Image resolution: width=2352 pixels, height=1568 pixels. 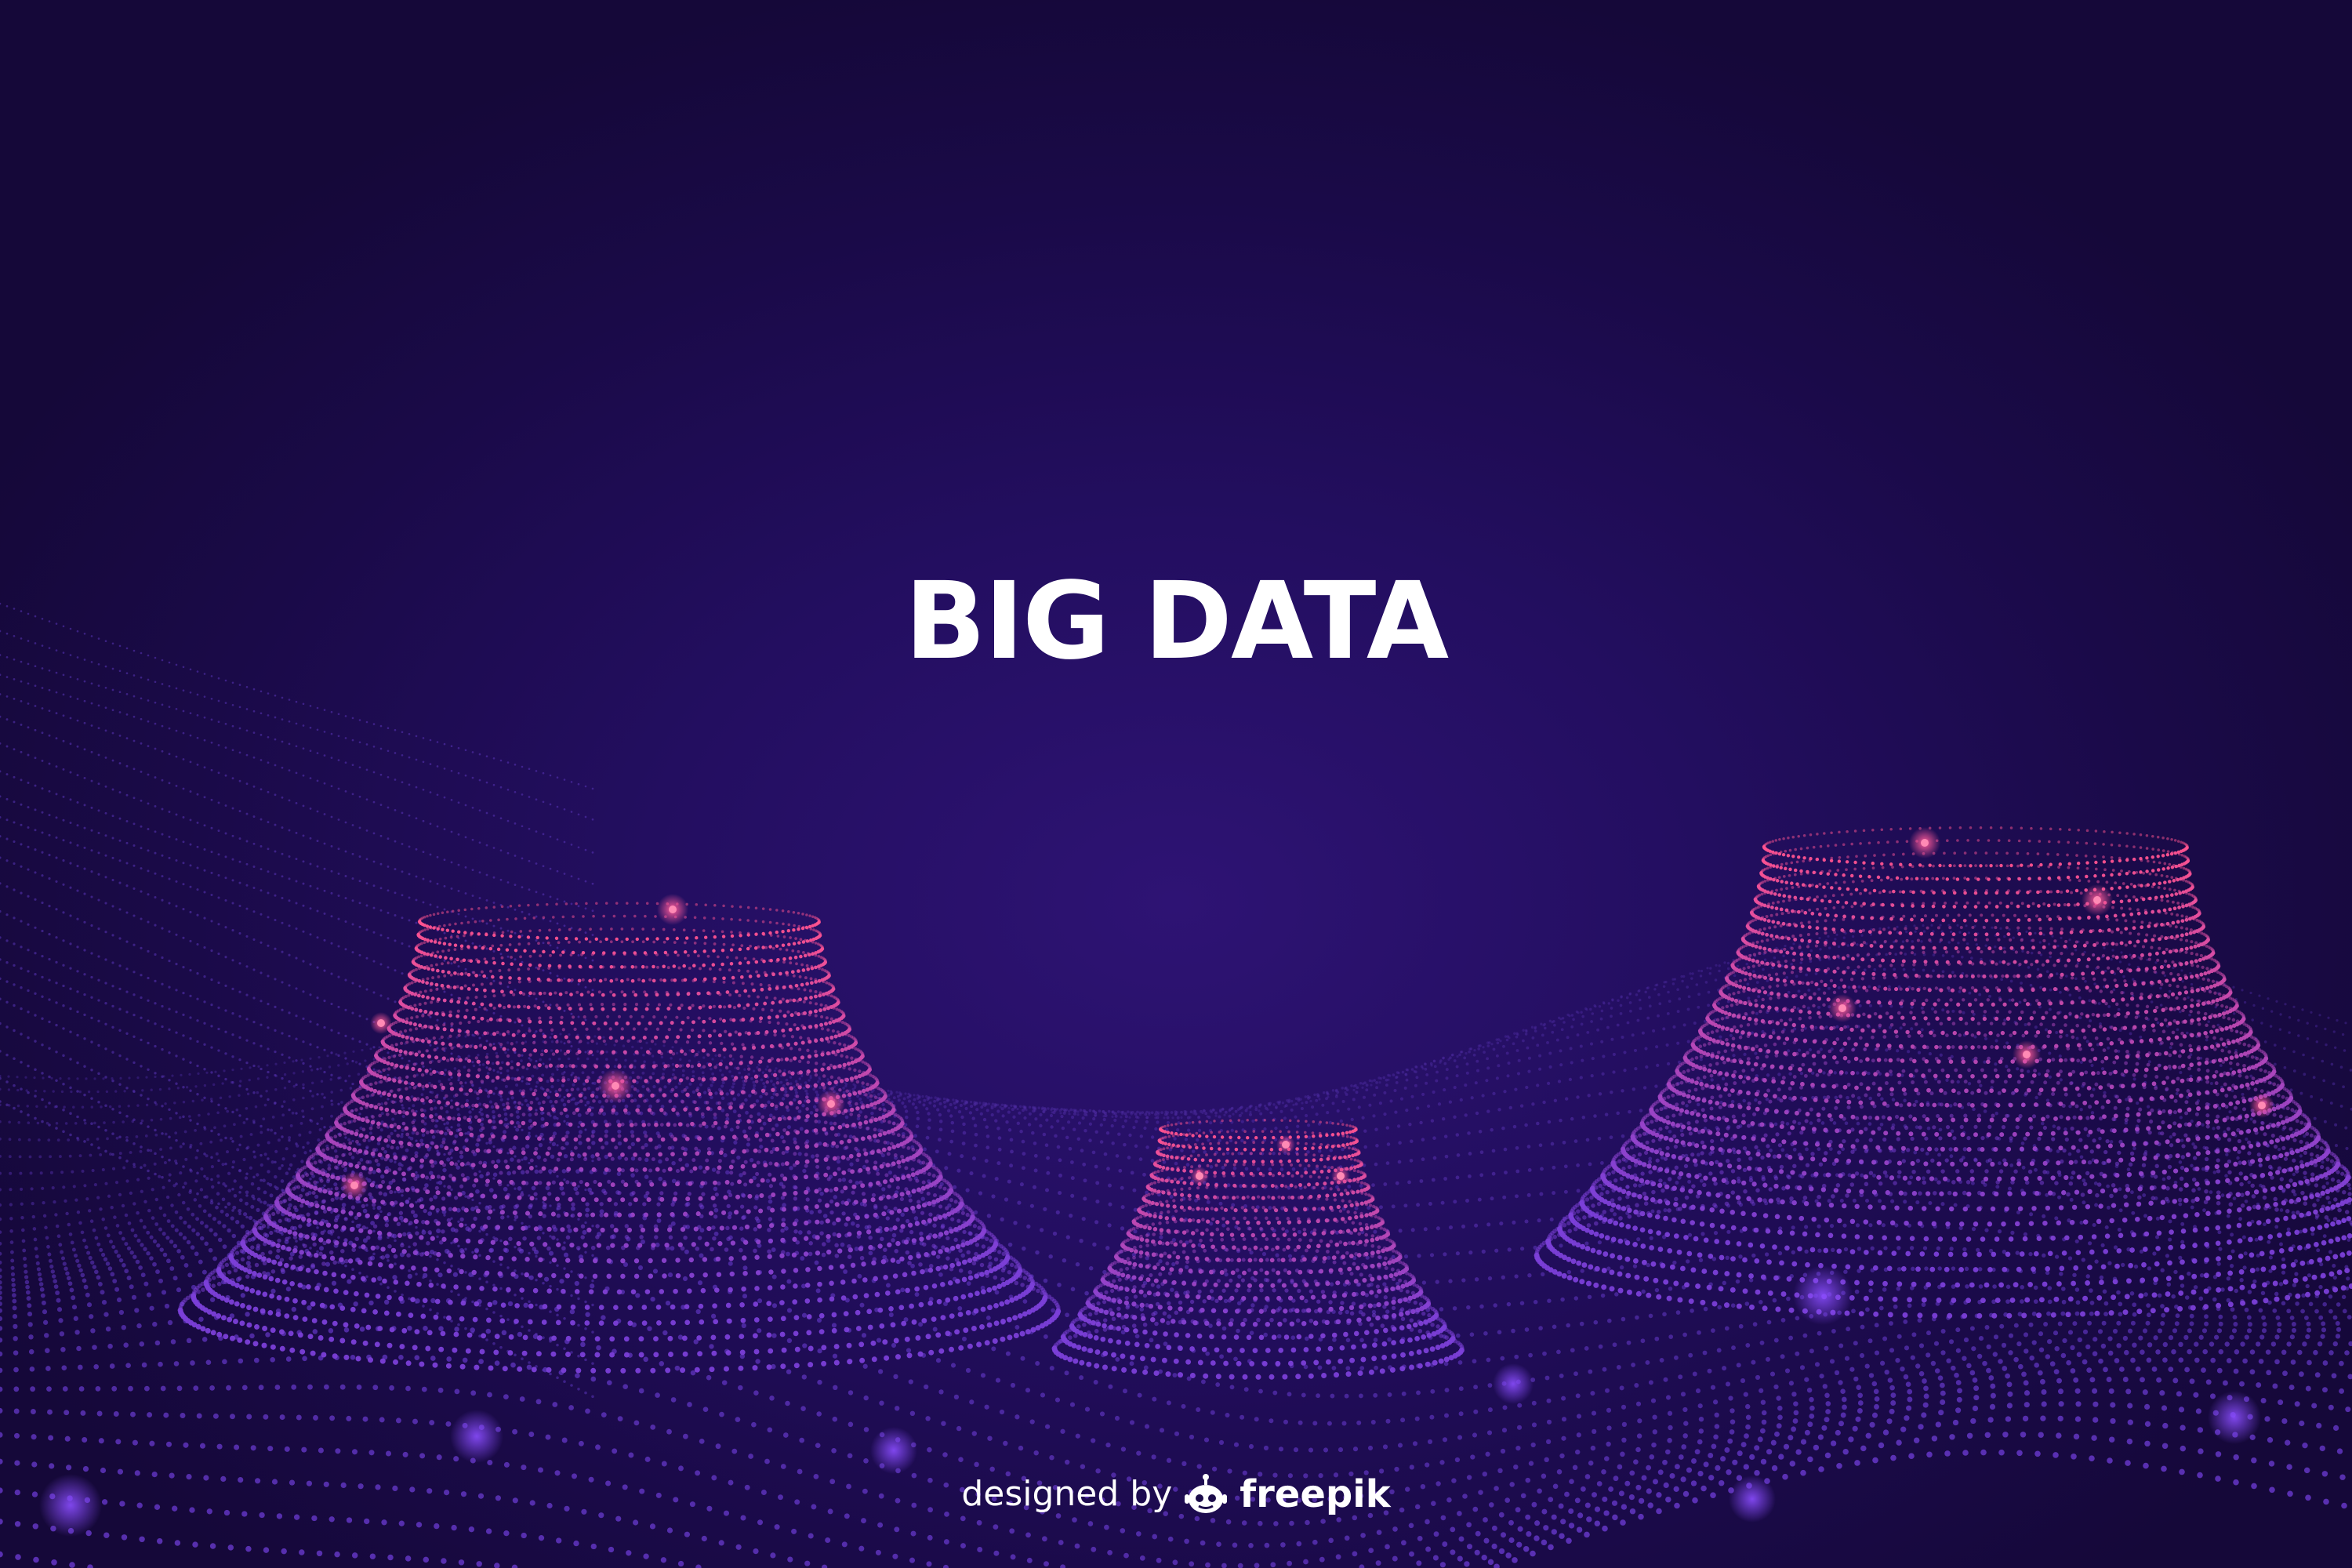 I want to click on page-title: BIG DATA, so click(x=1176, y=622).